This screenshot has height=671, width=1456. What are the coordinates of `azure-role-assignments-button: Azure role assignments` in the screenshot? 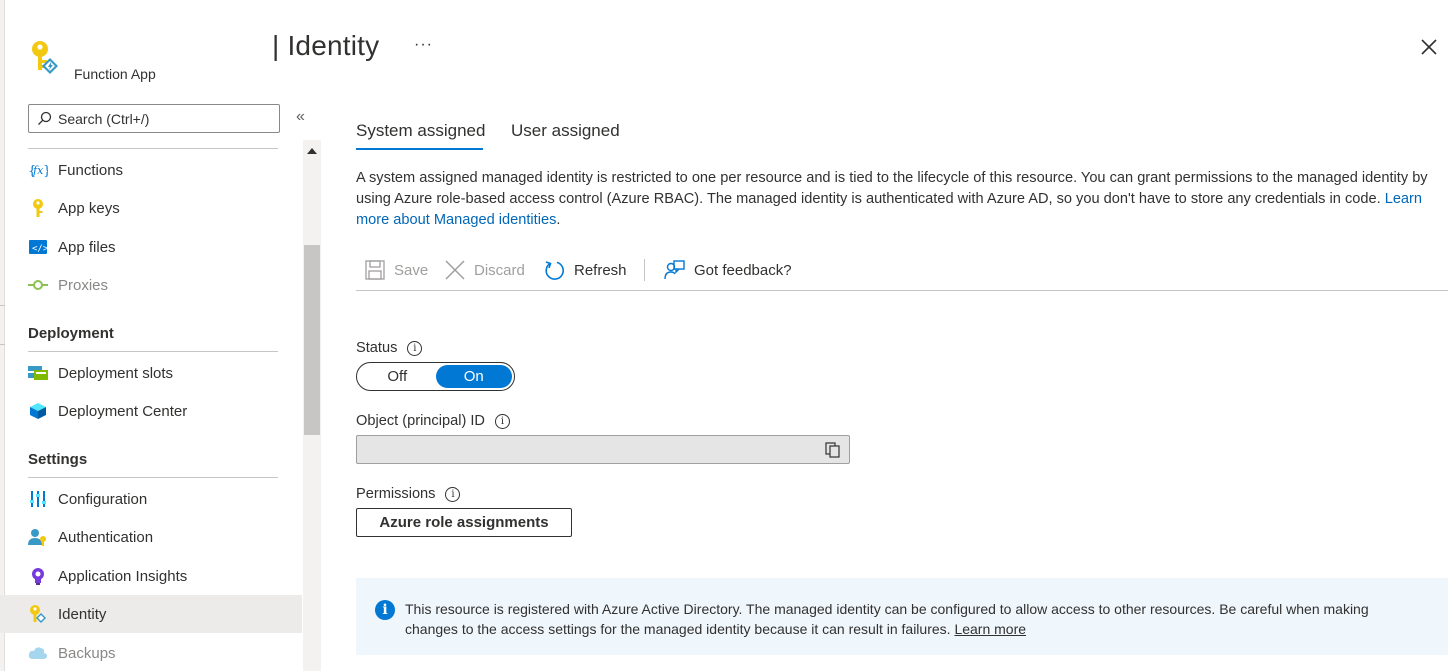 It's located at (464, 522).